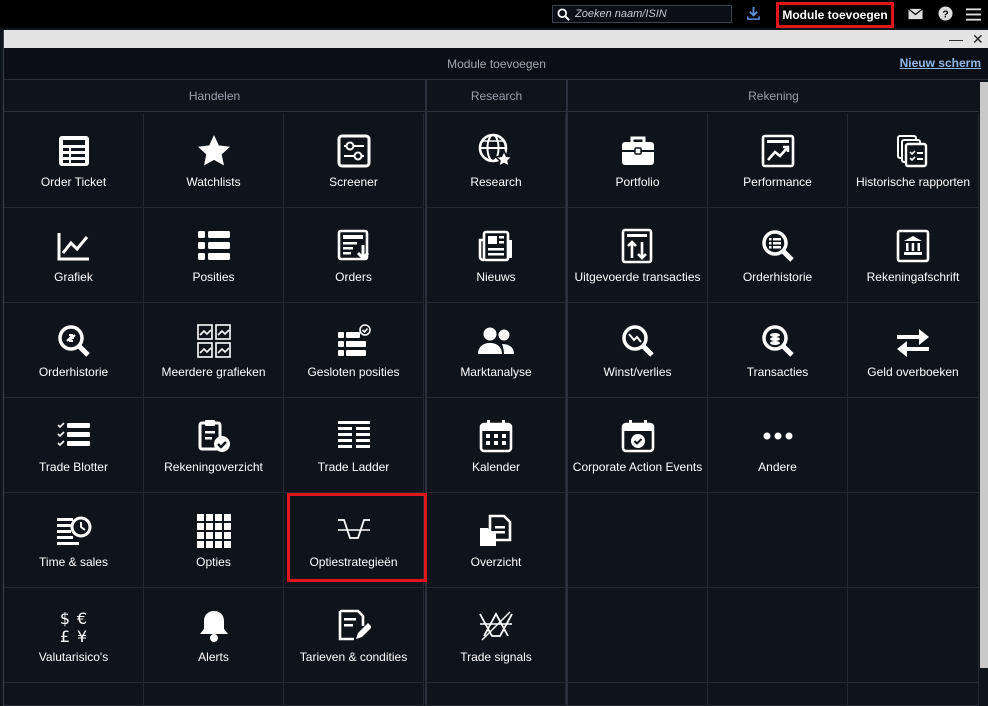 The image size is (988, 706). What do you see at coordinates (213, 245) in the screenshot?
I see `list-icon` at bounding box center [213, 245].